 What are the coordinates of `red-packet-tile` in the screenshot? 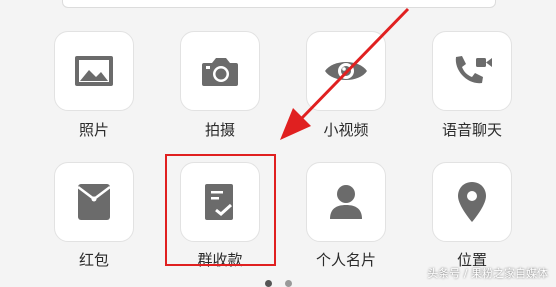 It's located at (94, 202).